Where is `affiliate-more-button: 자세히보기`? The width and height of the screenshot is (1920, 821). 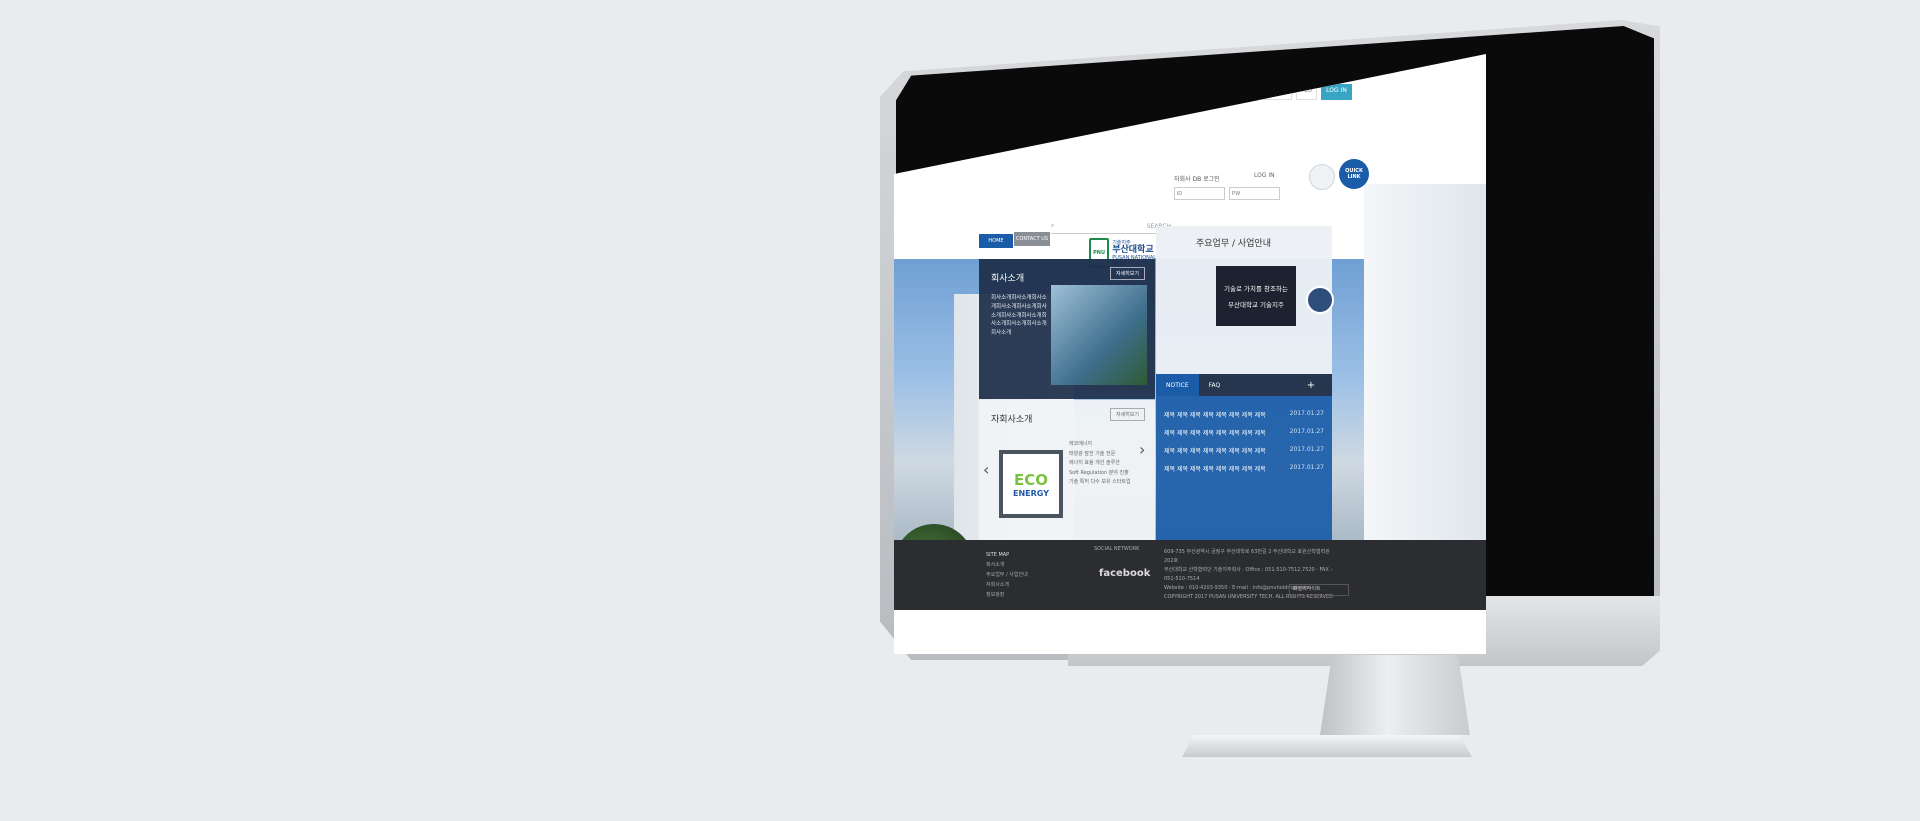
affiliate-more-button: 자세히보기 is located at coordinates (1127, 414).